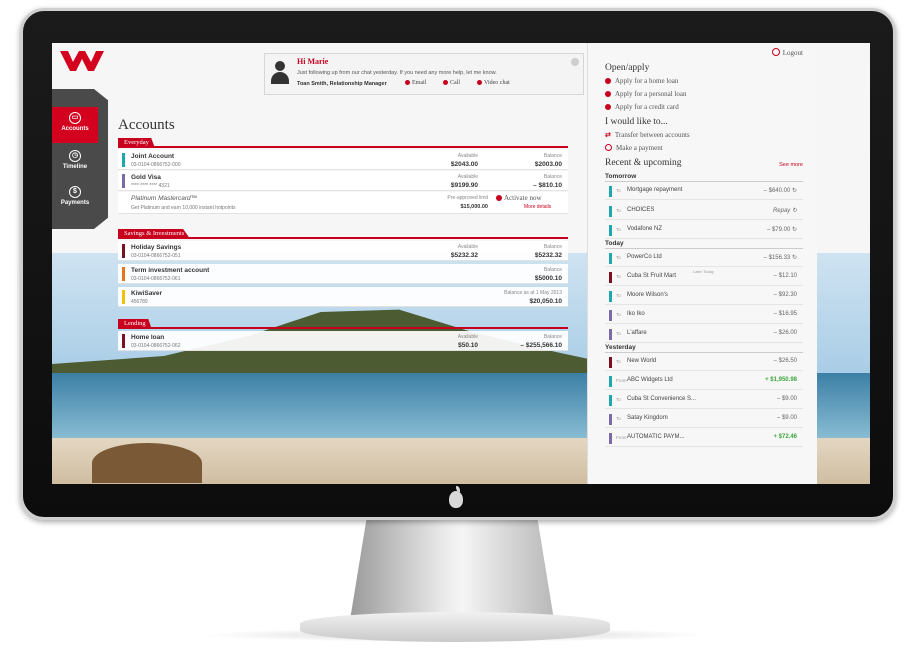 The height and width of the screenshot is (655, 904). What do you see at coordinates (575, 62) in the screenshot?
I see `close-icon` at bounding box center [575, 62].